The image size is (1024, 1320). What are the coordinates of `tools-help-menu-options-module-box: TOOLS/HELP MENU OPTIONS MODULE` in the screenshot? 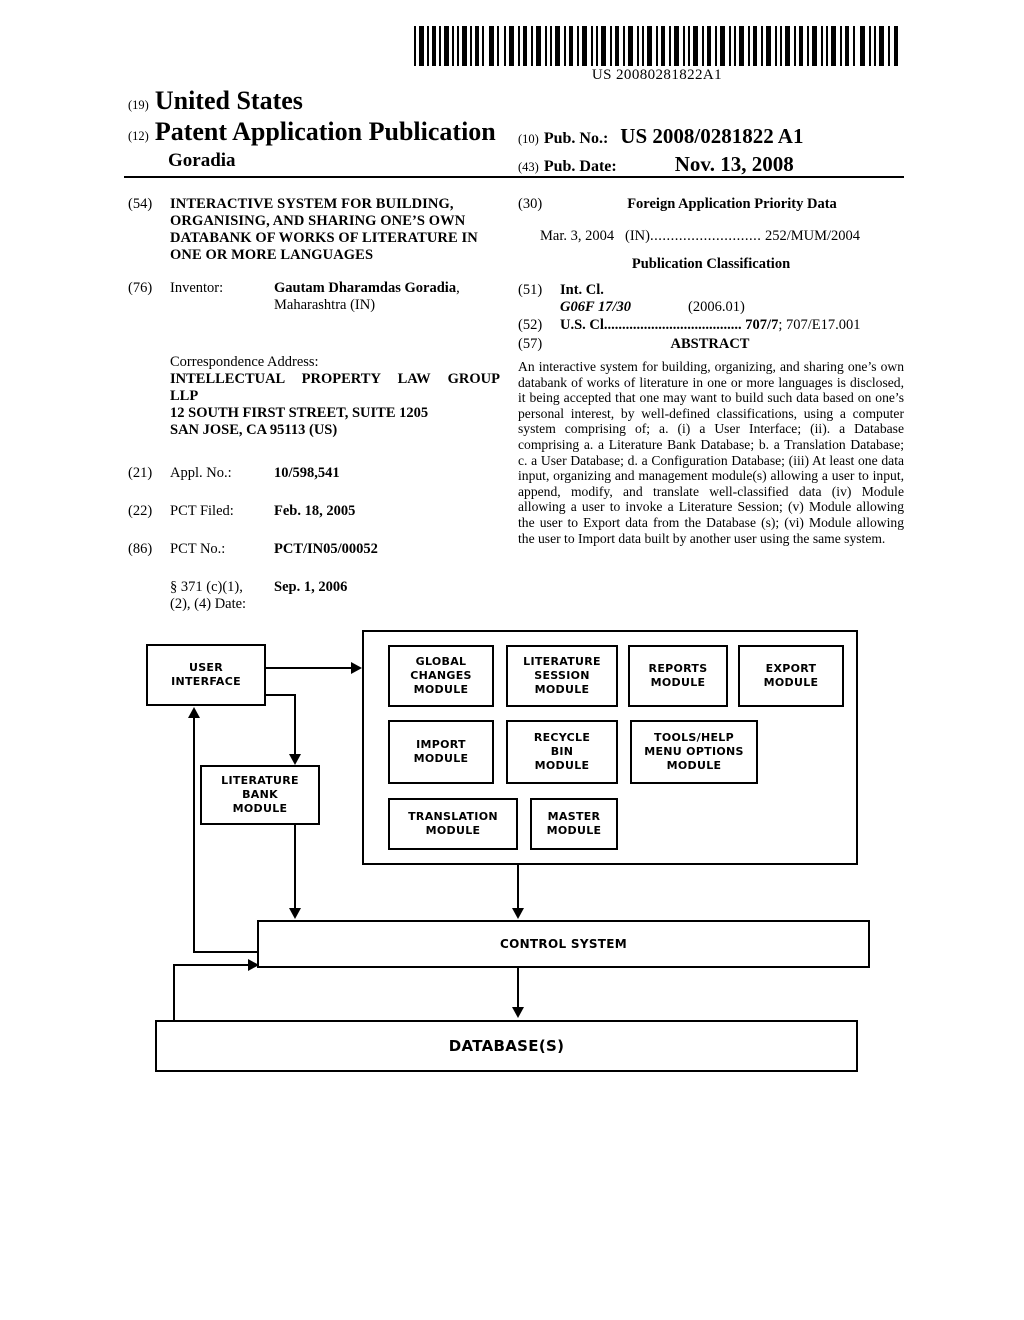 It's located at (694, 752).